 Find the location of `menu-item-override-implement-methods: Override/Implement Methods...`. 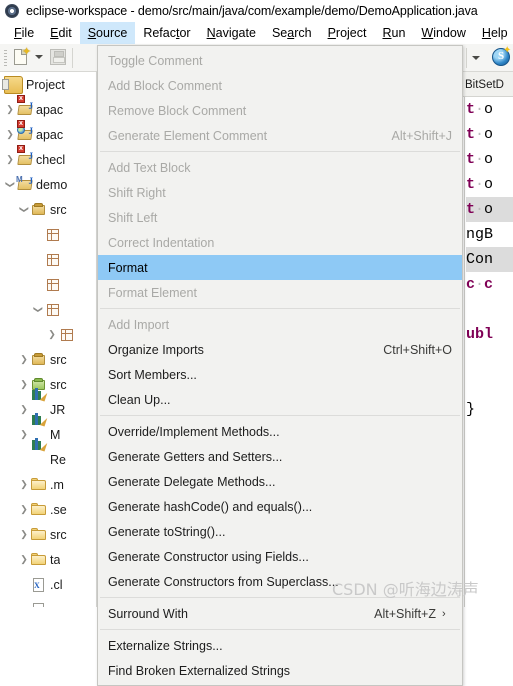

menu-item-override-implement-methods: Override/Implement Methods... is located at coordinates (280, 431).